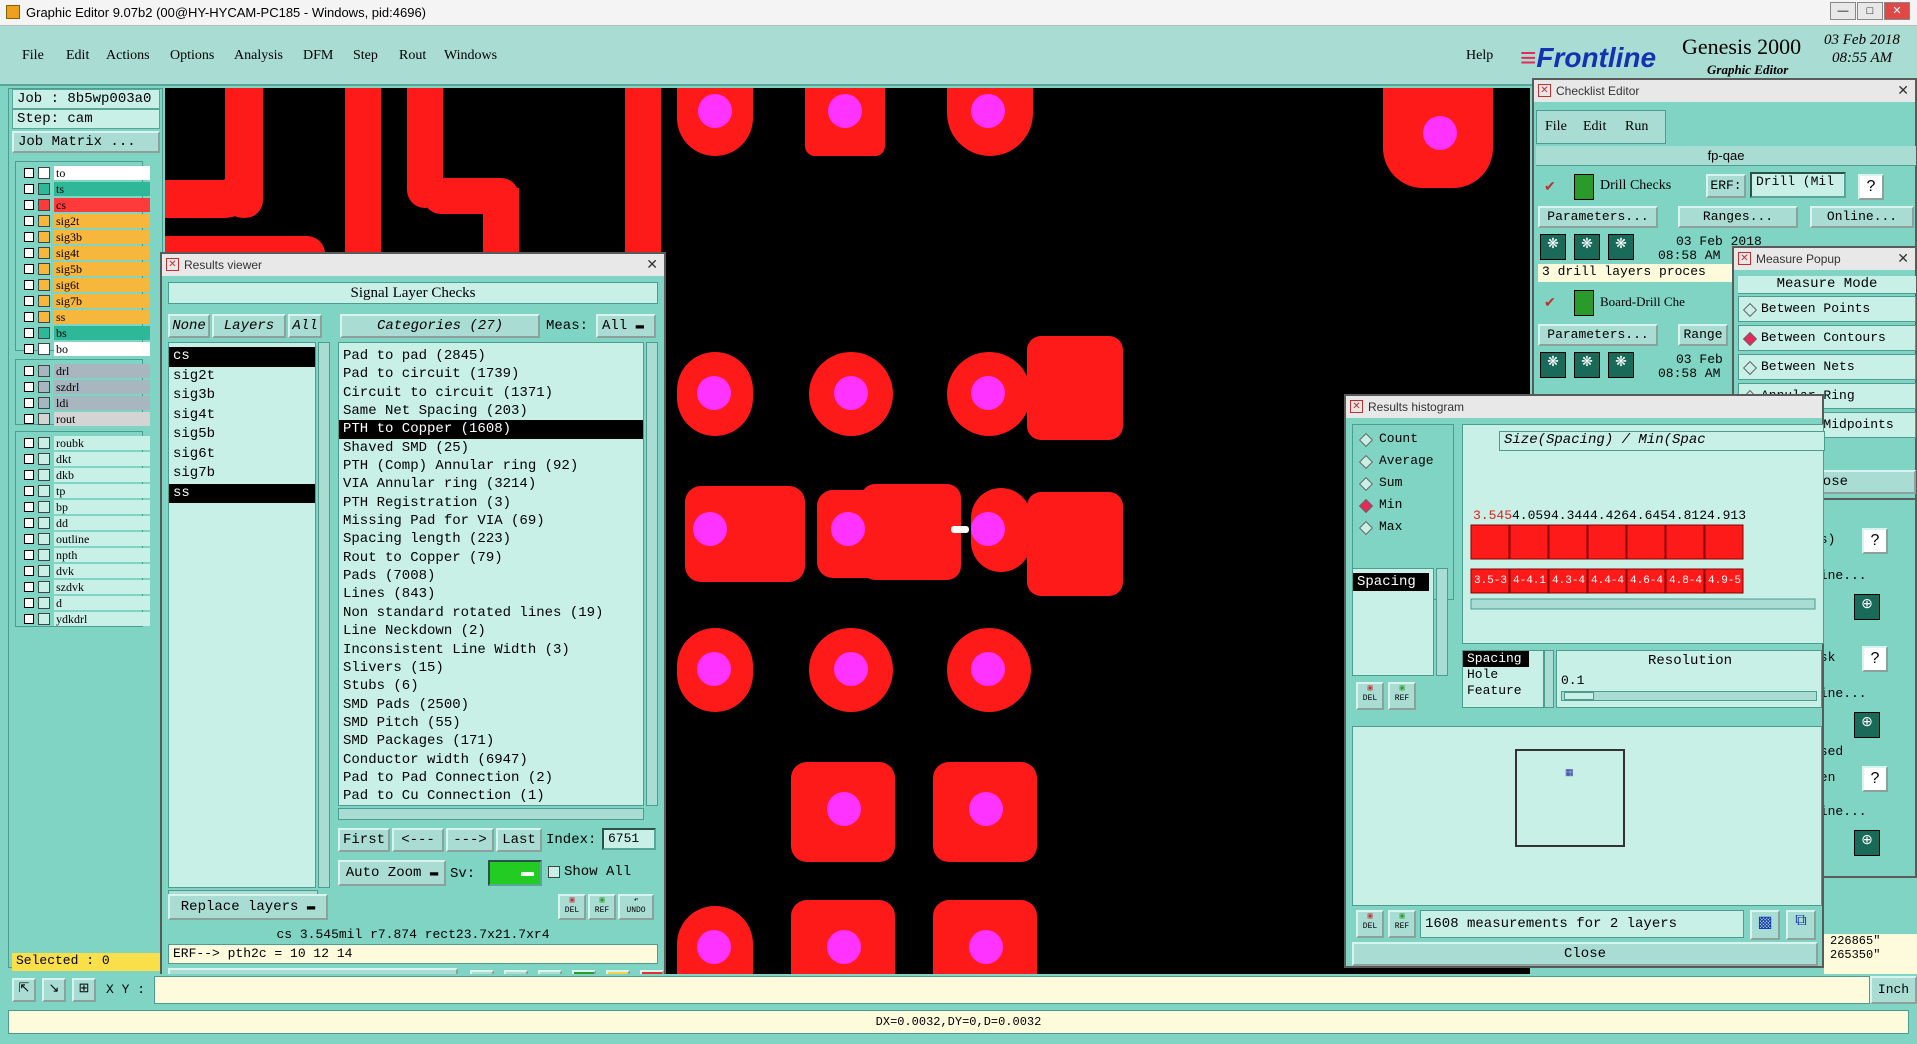 The width and height of the screenshot is (1917, 1044). I want to click on layer-row: ldi, so click(86, 403).